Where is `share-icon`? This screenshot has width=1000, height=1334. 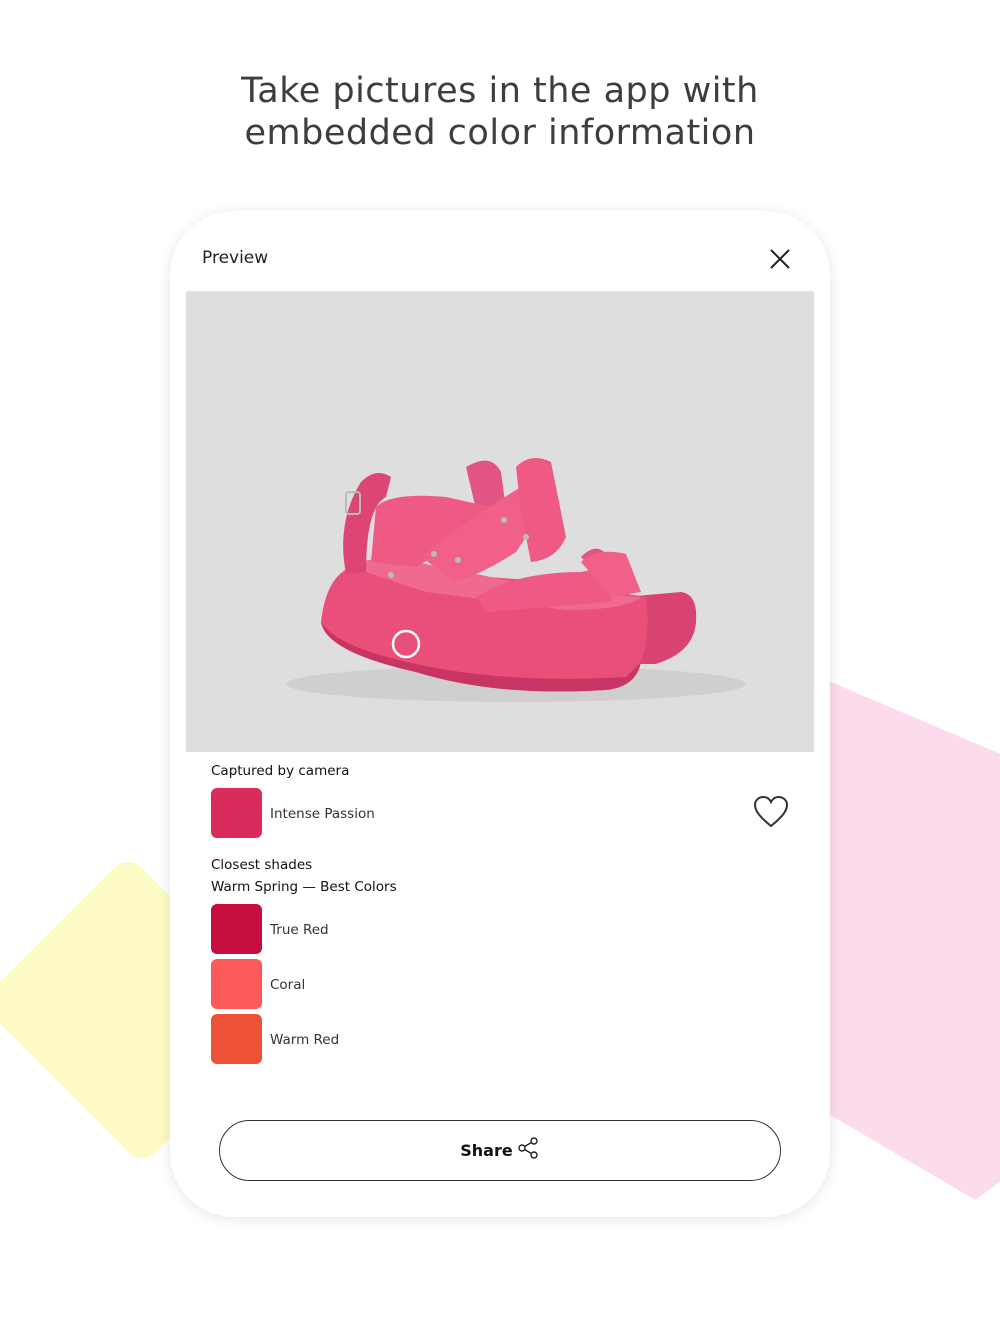
share-icon is located at coordinates (528, 1150).